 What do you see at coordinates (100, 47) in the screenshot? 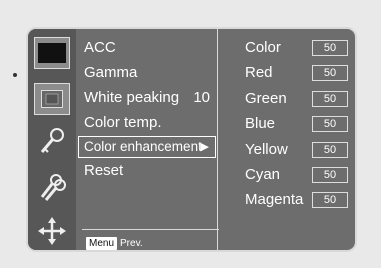
I see `menu-item-label: ACC` at bounding box center [100, 47].